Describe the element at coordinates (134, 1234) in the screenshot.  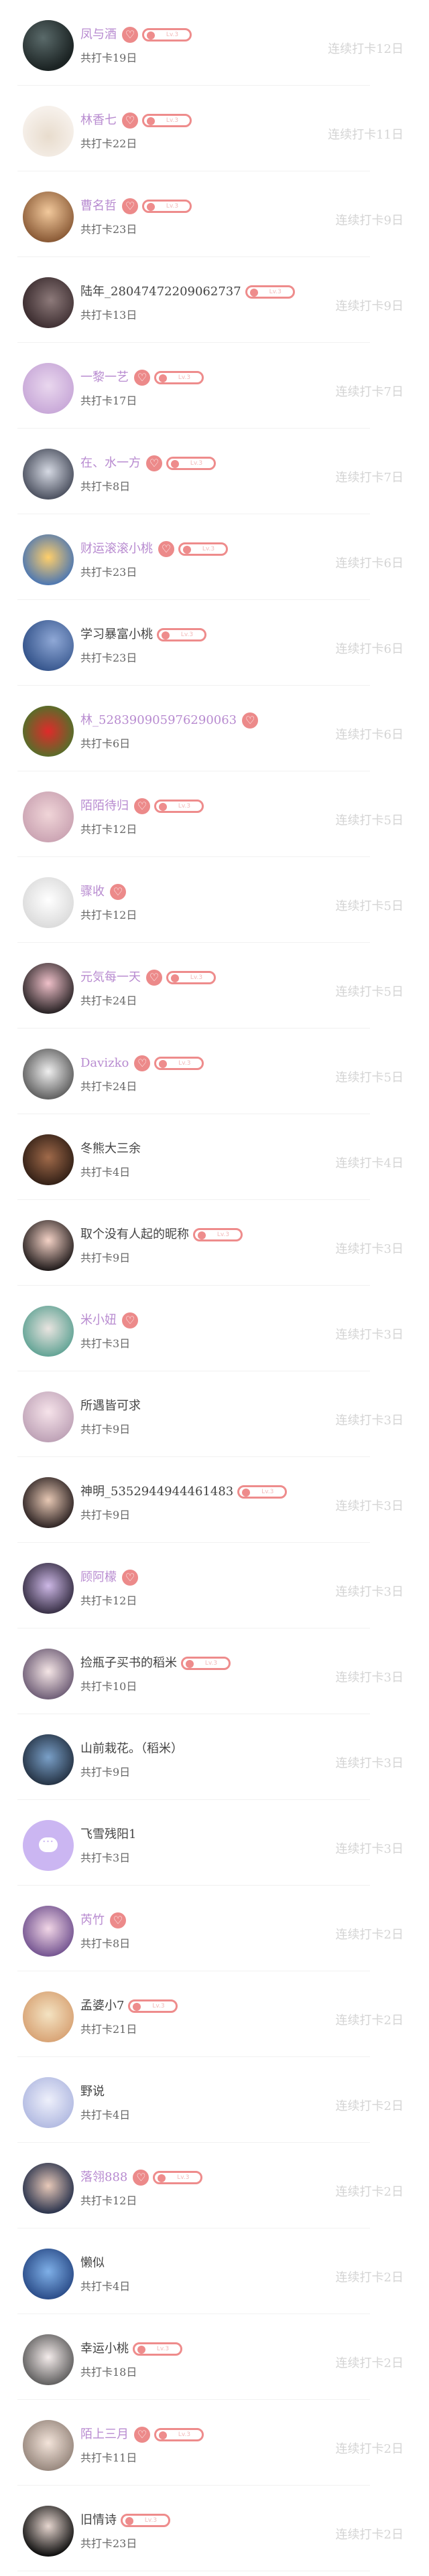
I see `user-name: 取个没有人起的昵称` at that location.